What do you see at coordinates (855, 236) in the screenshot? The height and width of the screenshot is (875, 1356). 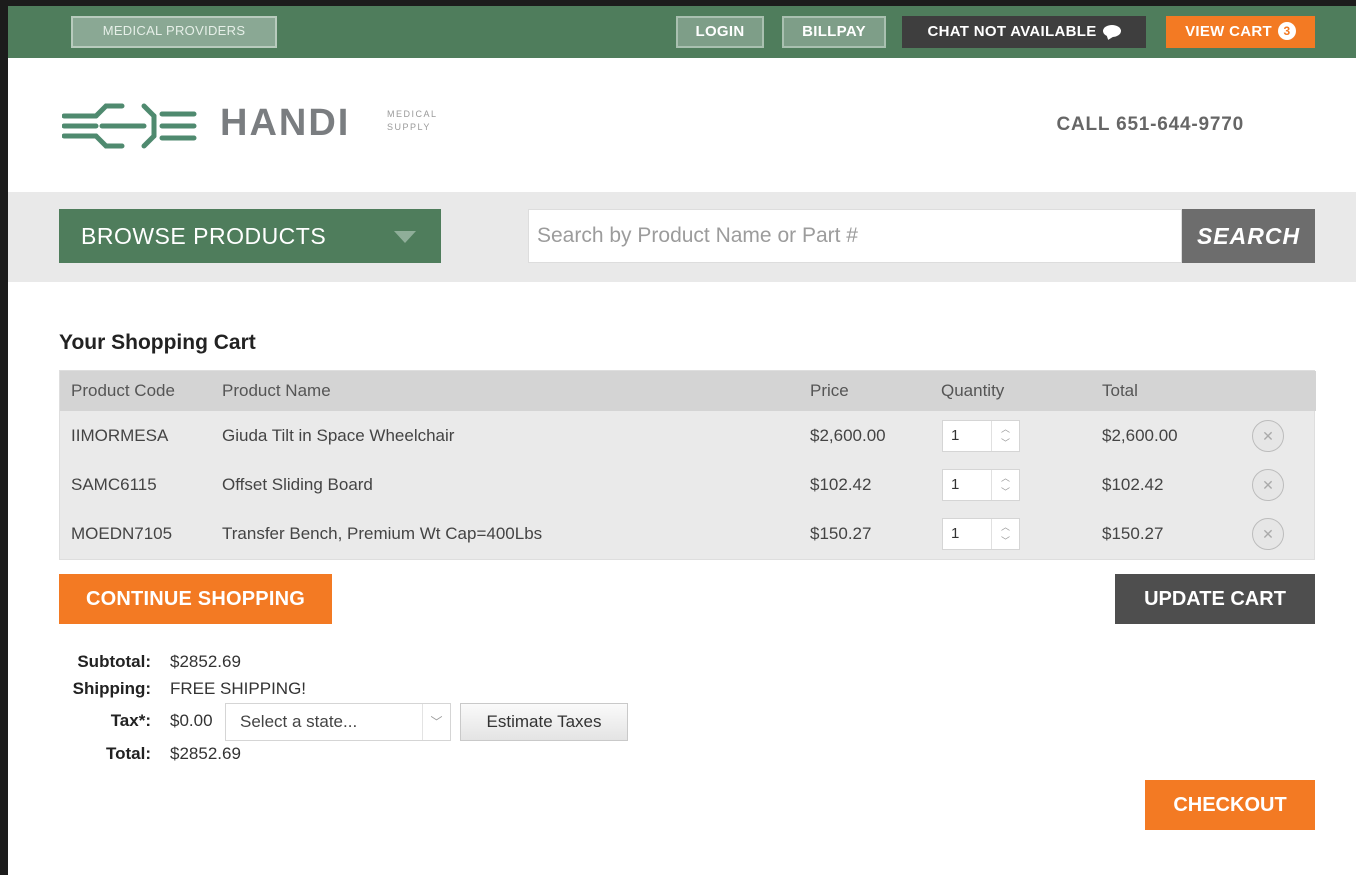 I see `search-input: Search by Product Name or Part #` at bounding box center [855, 236].